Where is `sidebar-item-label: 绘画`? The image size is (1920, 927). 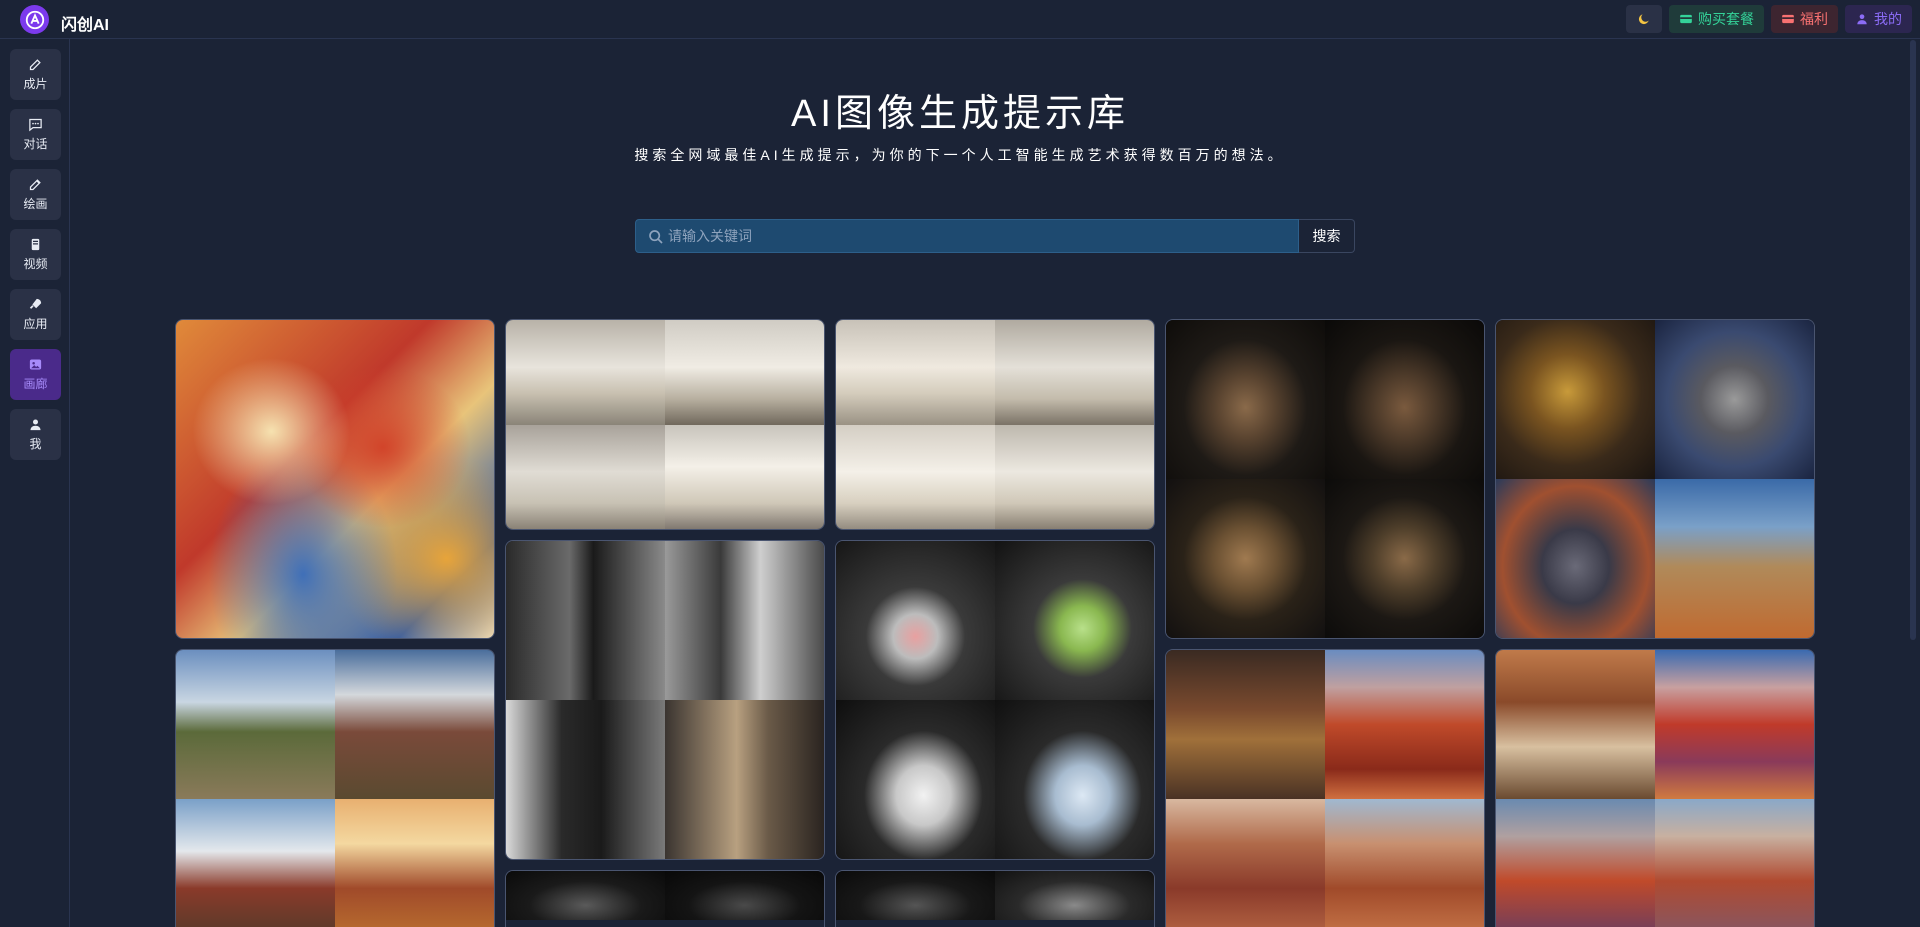 sidebar-item-label: 绘画 is located at coordinates (35, 204).